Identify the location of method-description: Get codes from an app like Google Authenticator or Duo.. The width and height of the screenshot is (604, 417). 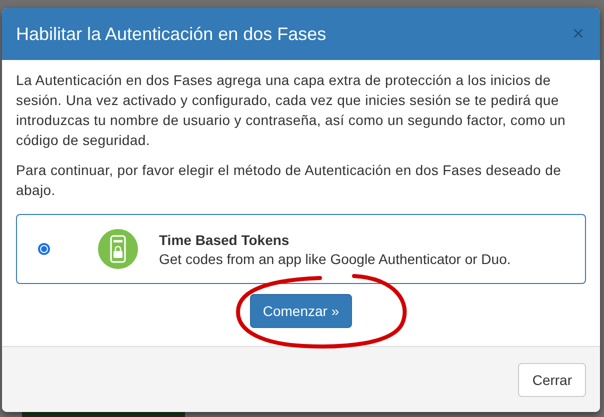
(335, 258).